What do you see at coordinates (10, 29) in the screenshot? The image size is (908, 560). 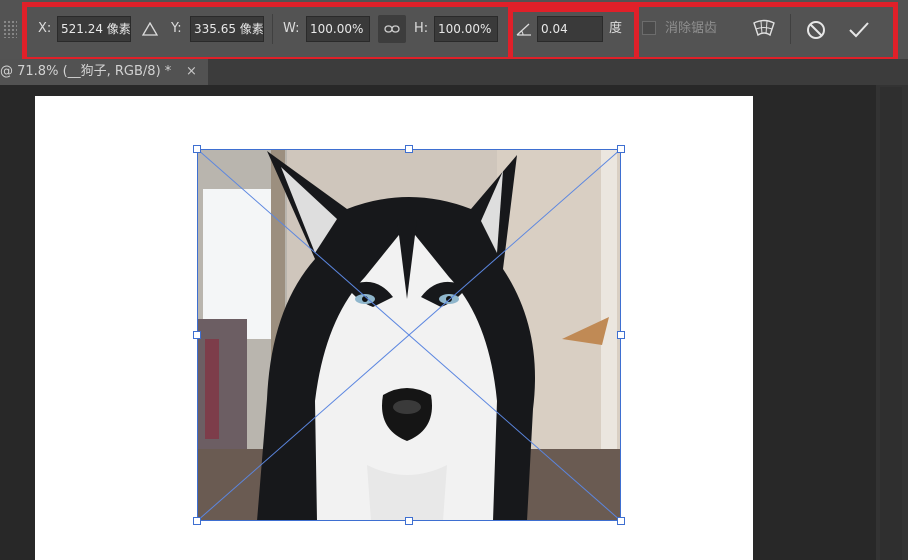 I see `toolbar-grip` at bounding box center [10, 29].